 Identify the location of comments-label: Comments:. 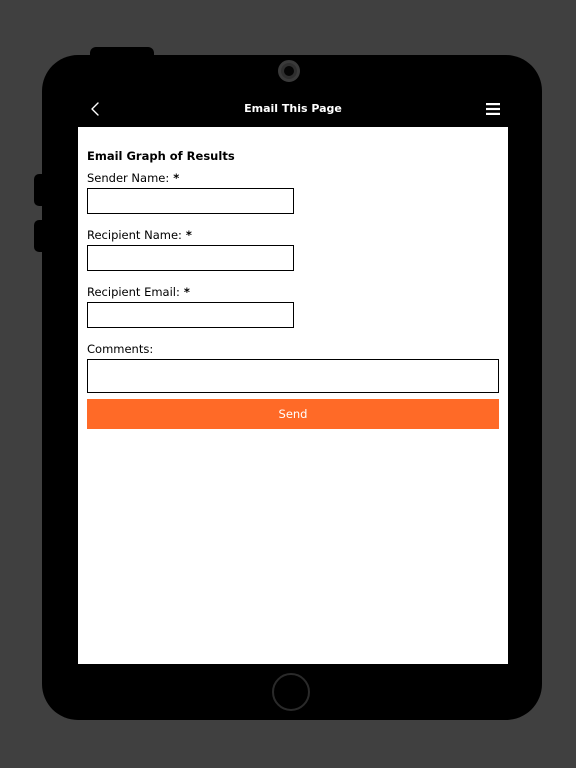
(120, 349).